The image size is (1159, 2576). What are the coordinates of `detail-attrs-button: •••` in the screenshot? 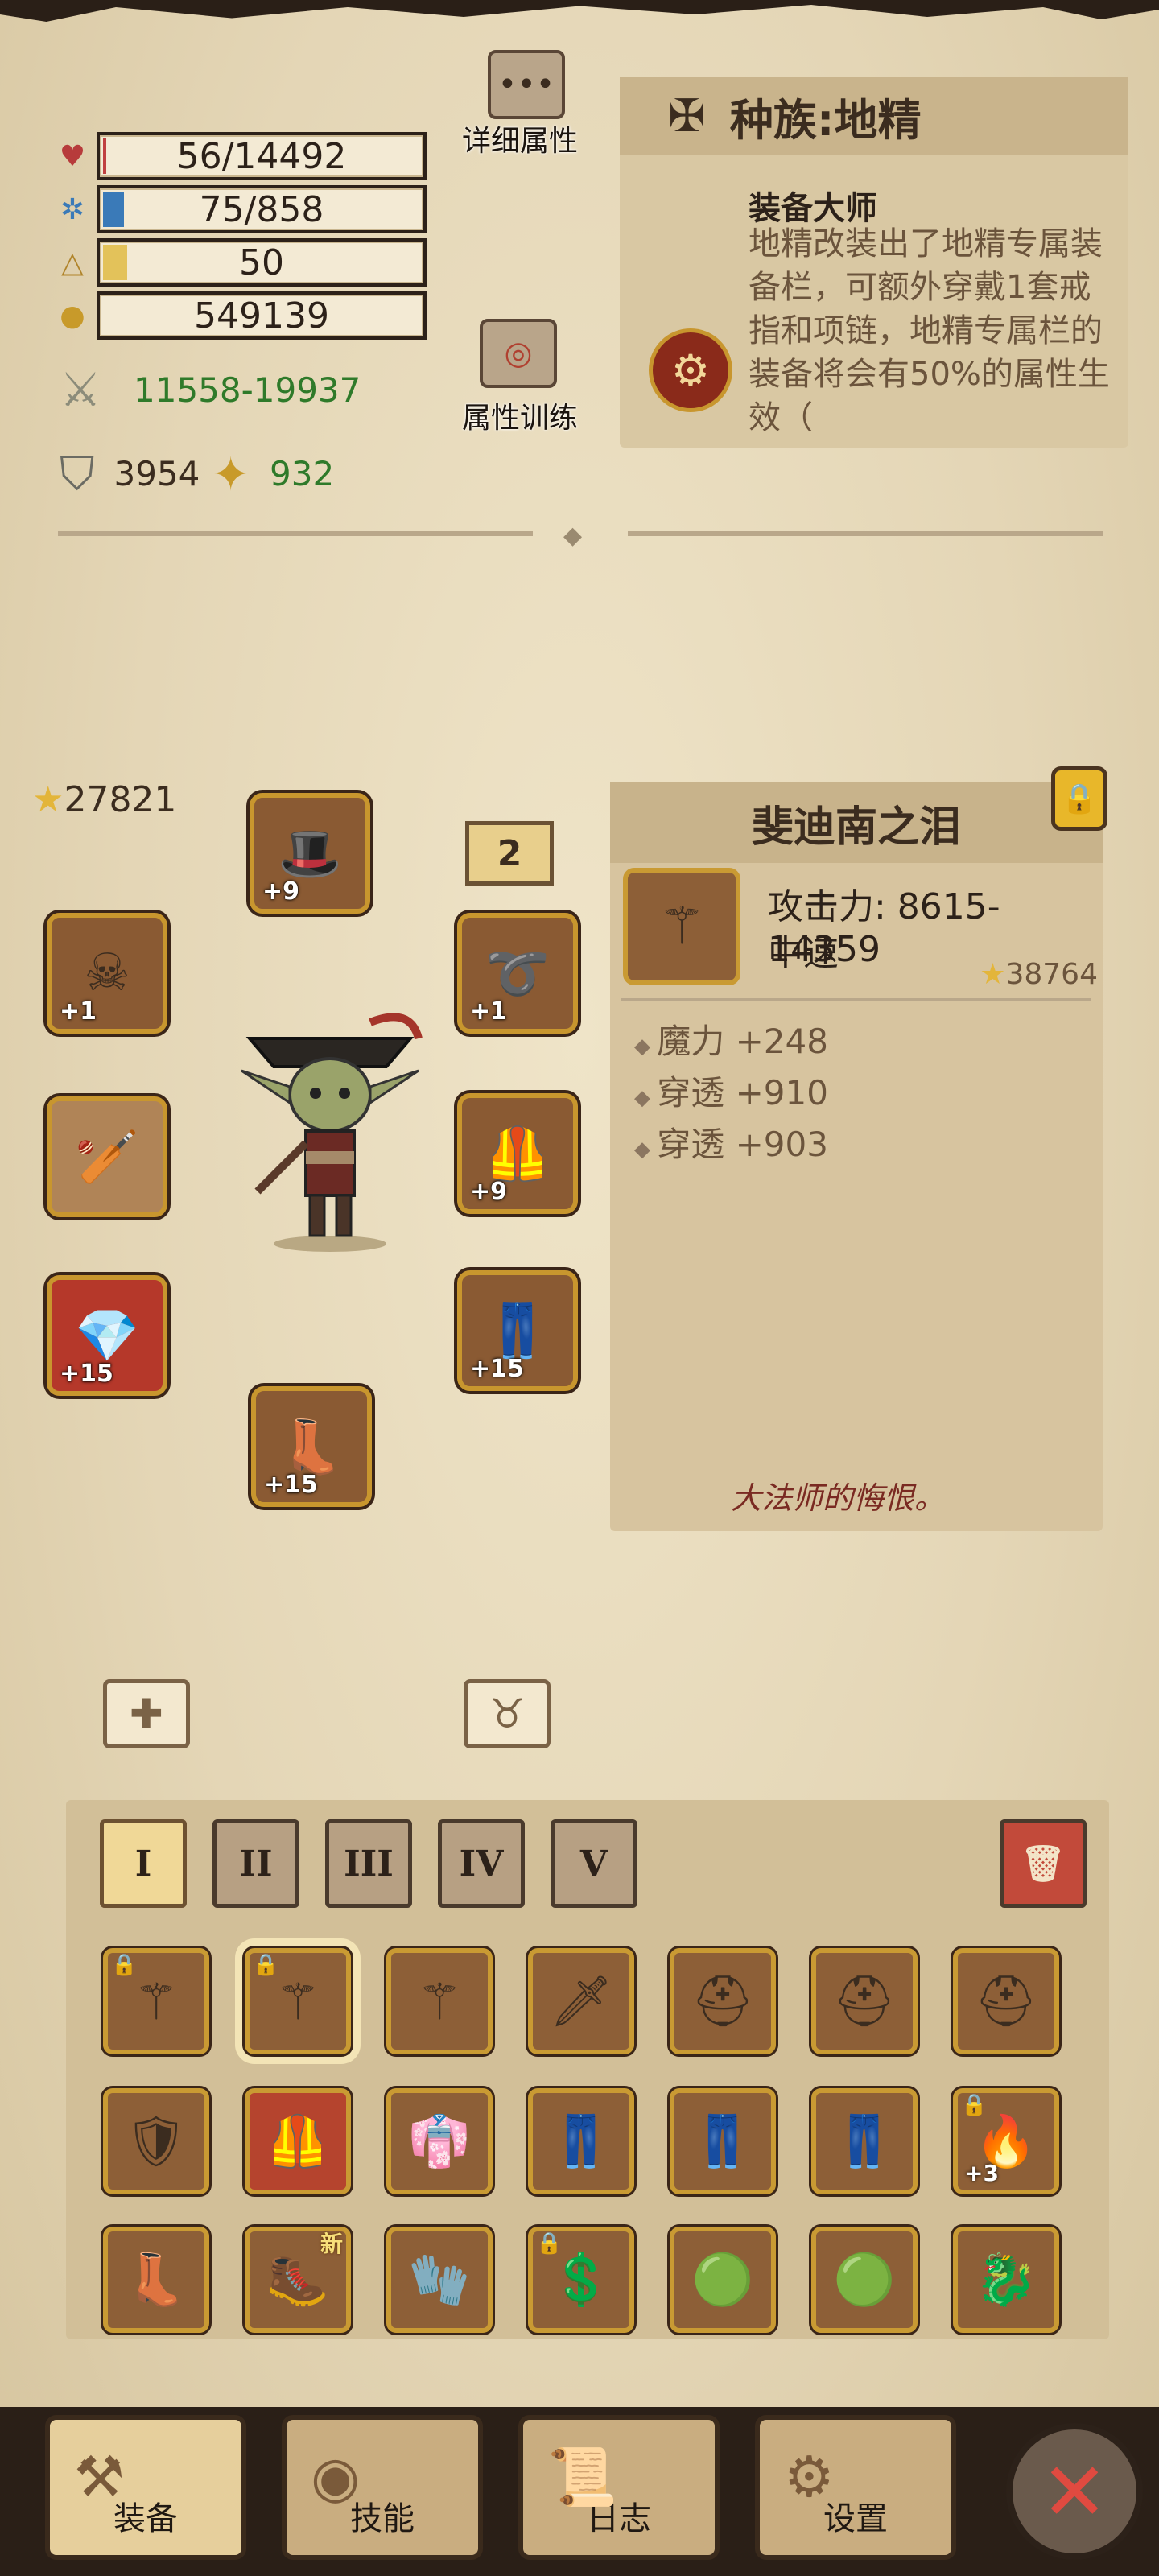 It's located at (526, 84).